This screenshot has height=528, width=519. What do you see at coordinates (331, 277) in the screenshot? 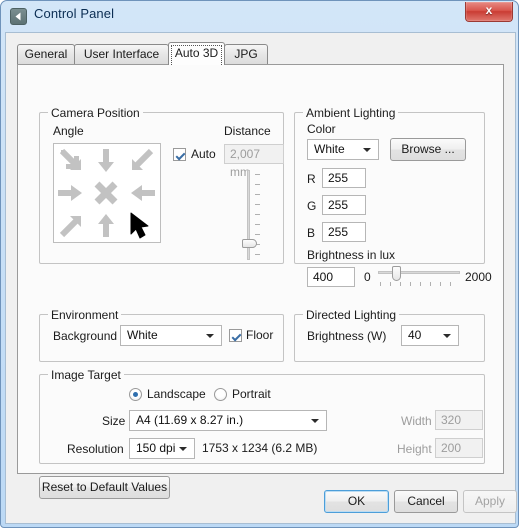
I see `brightness-lux-input: 400` at bounding box center [331, 277].